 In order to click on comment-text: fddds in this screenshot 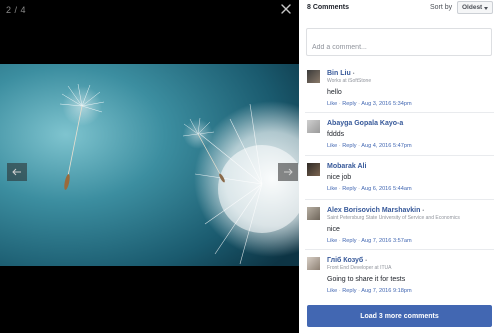, I will do `click(336, 134)`.